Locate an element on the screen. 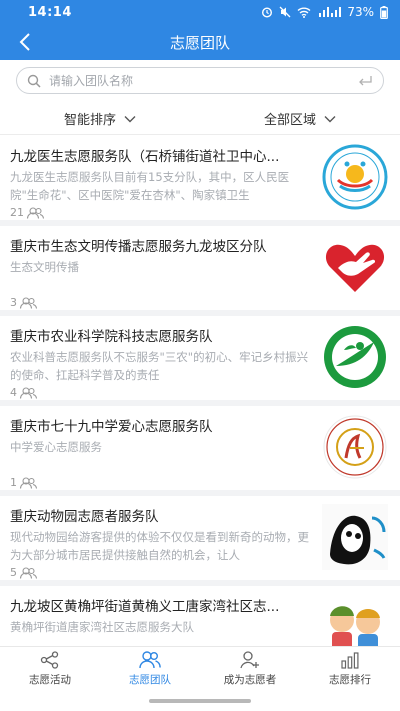  member-count-value: 4 is located at coordinates (13, 392).